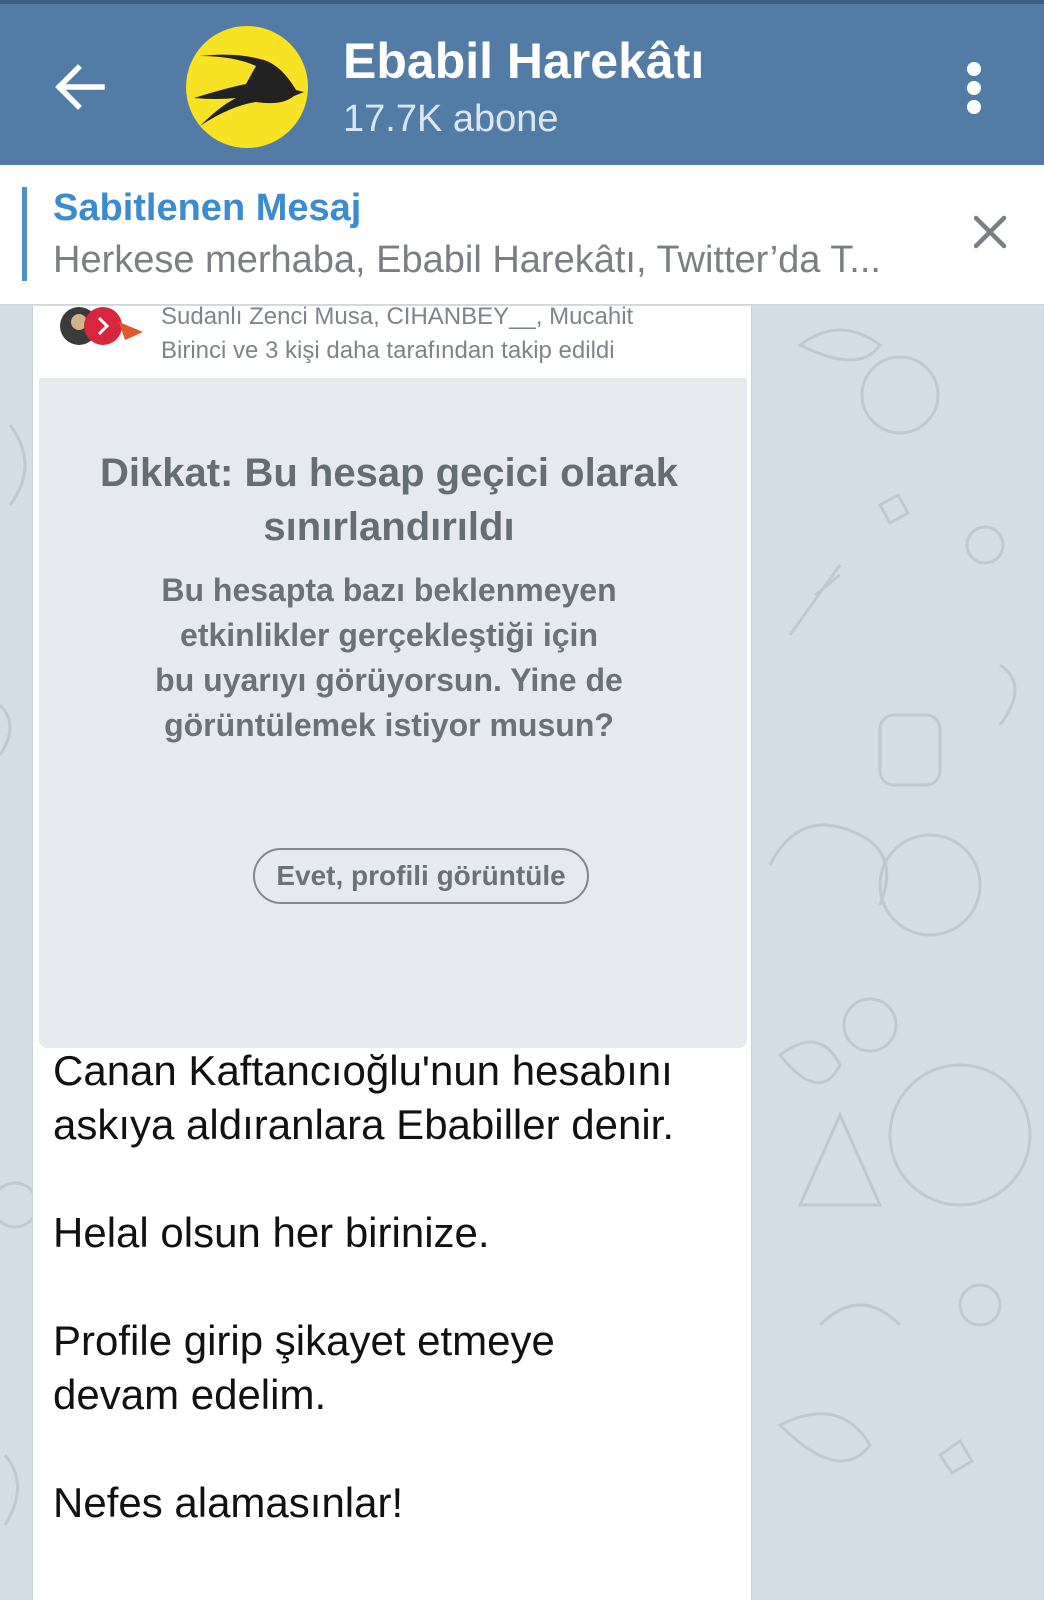 Image resolution: width=1044 pixels, height=1600 pixels. I want to click on message-line: devam edelim., so click(190, 1394).